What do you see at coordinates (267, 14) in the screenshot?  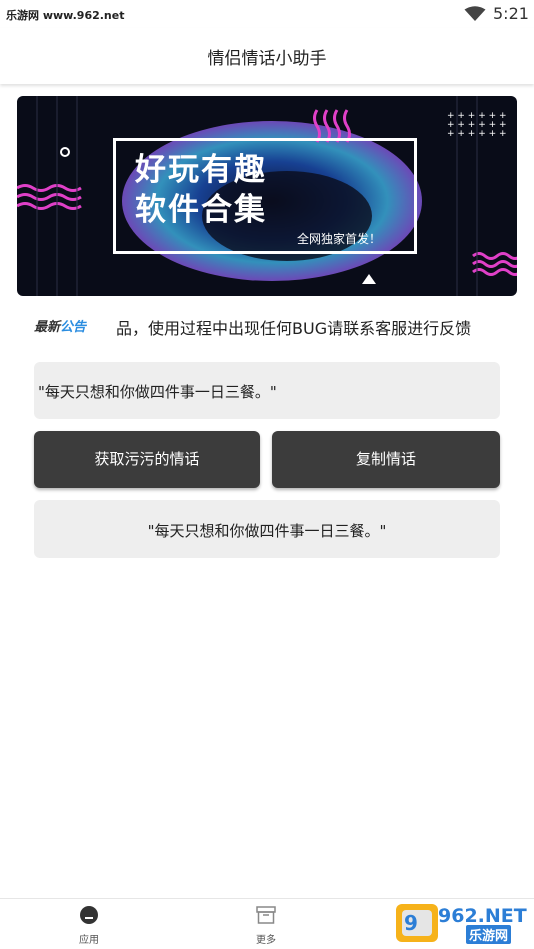 I see `status-bar: 乐游网 www.962.net 5:21` at bounding box center [267, 14].